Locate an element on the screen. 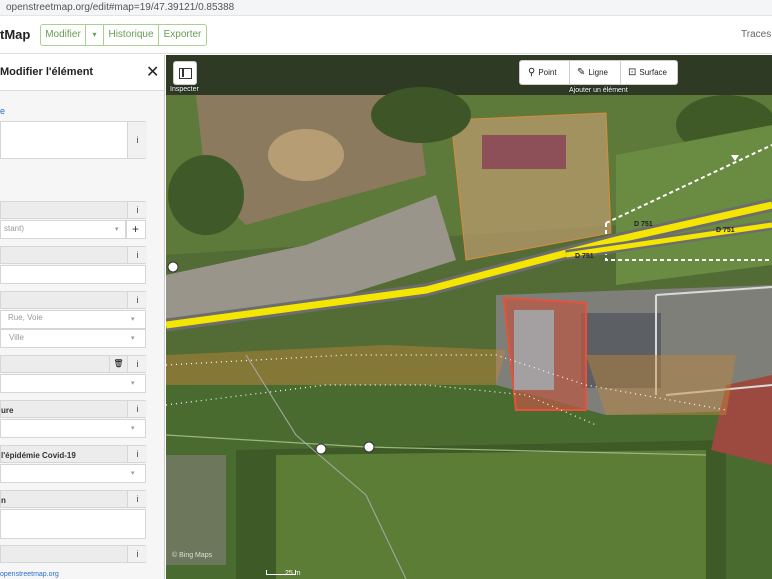 This screenshot has width=772, height=579. field-header-4: 🗑 i is located at coordinates (73, 364).